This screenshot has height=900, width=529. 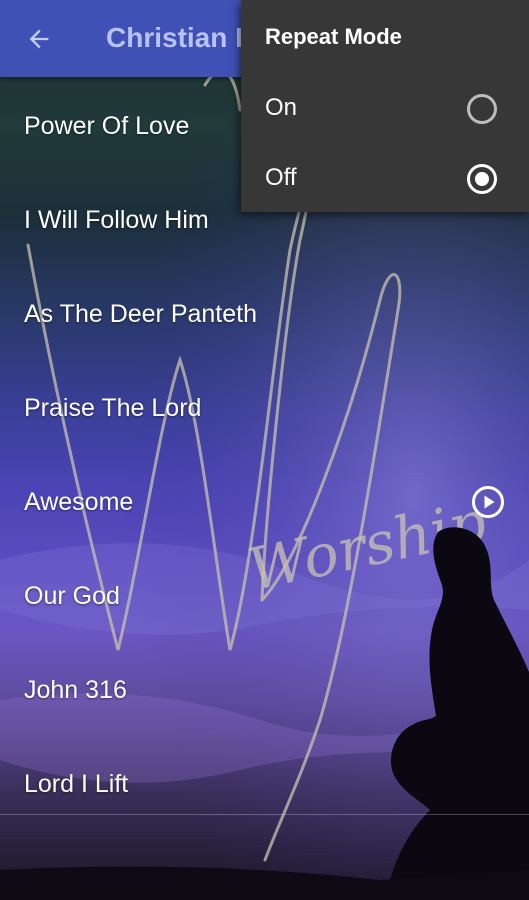 I want to click on arrow-left-icon, so click(x=39, y=39).